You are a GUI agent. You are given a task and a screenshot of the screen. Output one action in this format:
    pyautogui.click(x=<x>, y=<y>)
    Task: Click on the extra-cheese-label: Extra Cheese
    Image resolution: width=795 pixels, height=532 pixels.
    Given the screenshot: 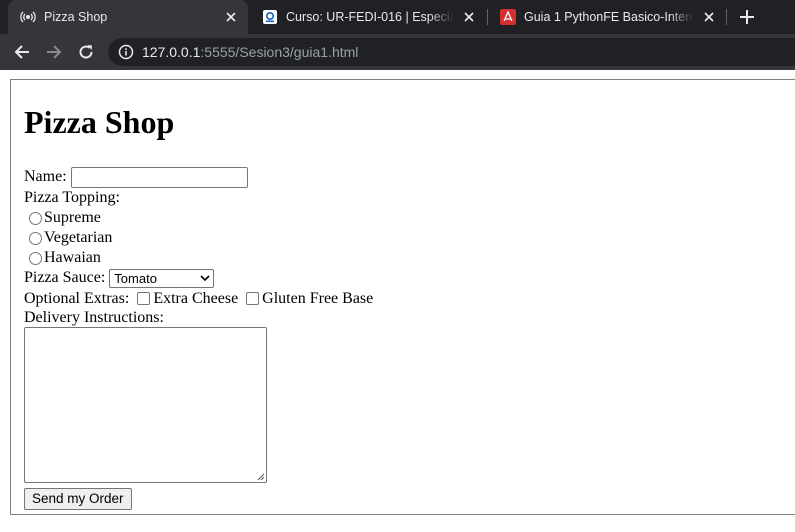 What is the action you would take?
    pyautogui.click(x=196, y=298)
    